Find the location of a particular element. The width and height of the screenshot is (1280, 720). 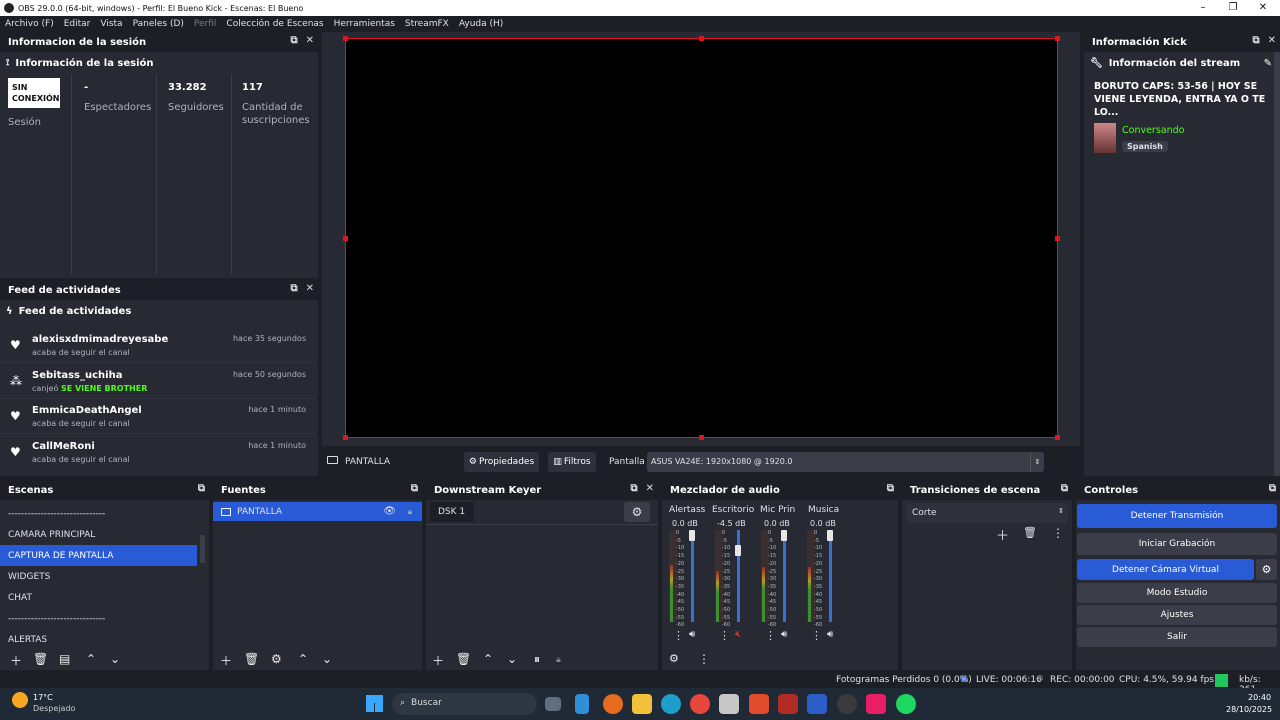

app-icon is located at coordinates (759, 704).